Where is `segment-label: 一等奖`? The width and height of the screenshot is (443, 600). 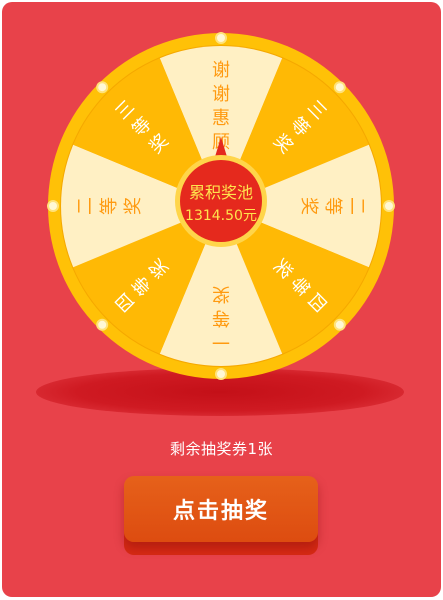
segment-label: 一等奖 is located at coordinates (221, 317).